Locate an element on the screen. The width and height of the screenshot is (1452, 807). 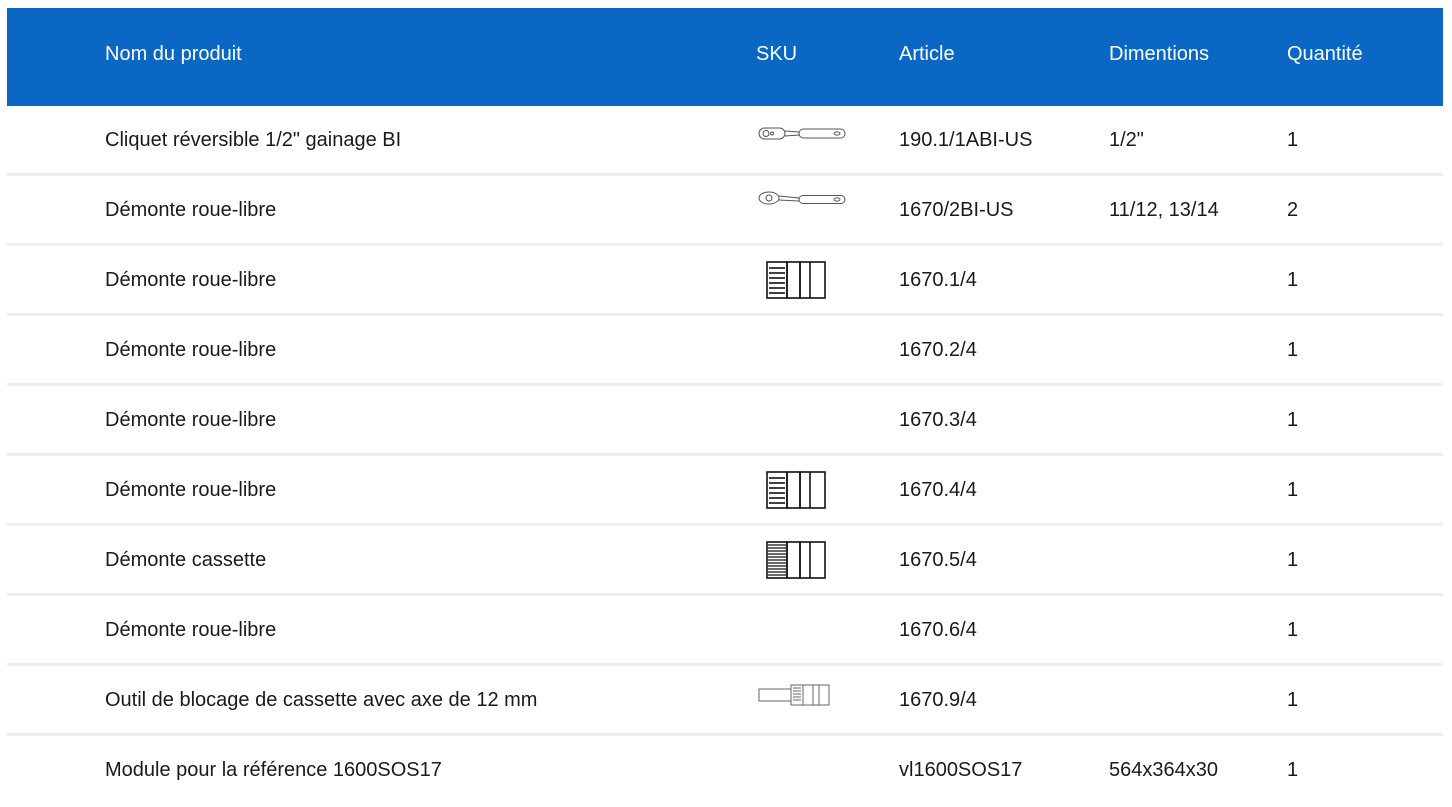
ratchet-handle-icon is located at coordinates (797, 206).